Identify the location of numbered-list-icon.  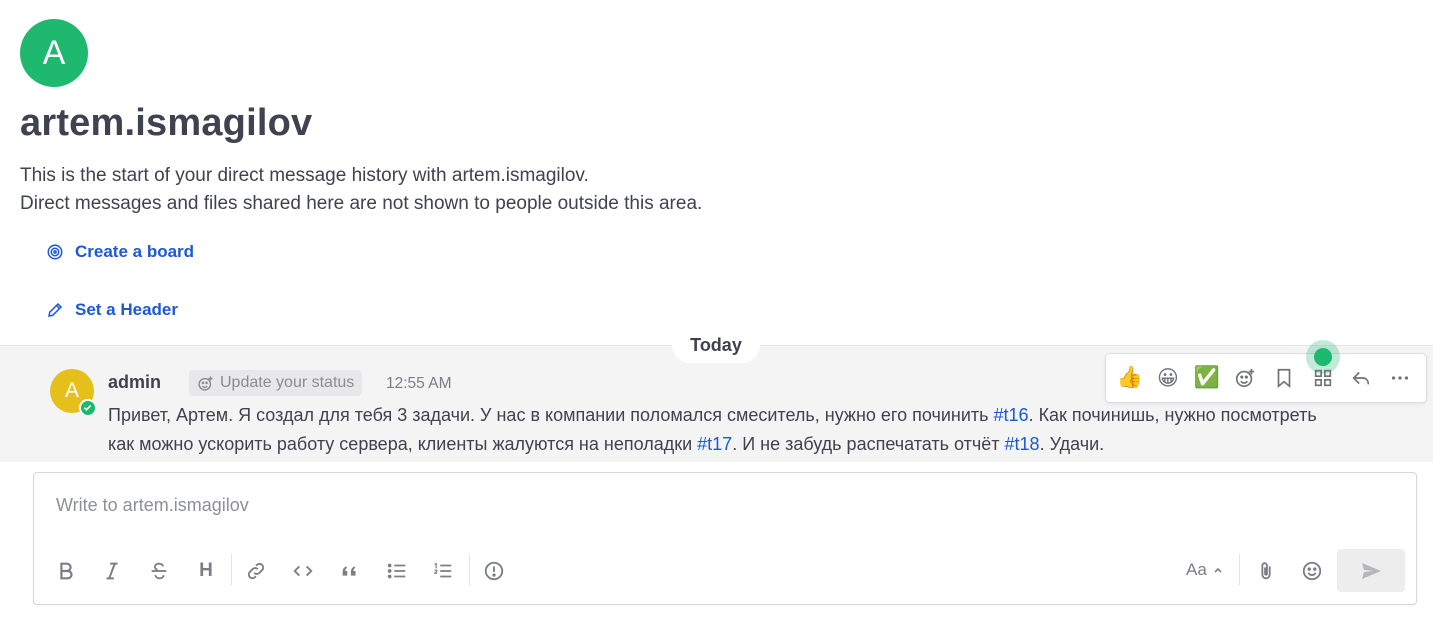
(443, 570).